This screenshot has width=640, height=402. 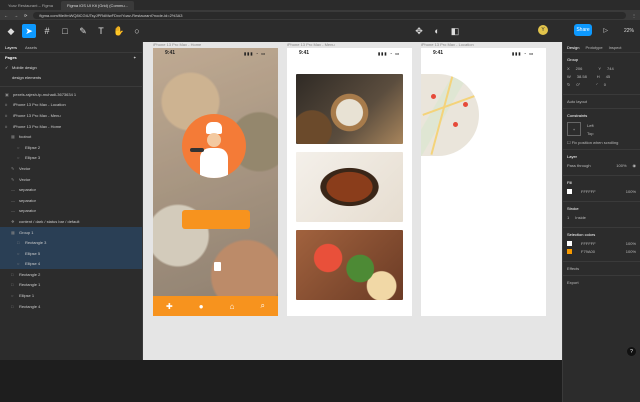 What do you see at coordinates (71, 295) in the screenshot?
I see `layer-row: ○ Ellipse 1` at bounding box center [71, 295].